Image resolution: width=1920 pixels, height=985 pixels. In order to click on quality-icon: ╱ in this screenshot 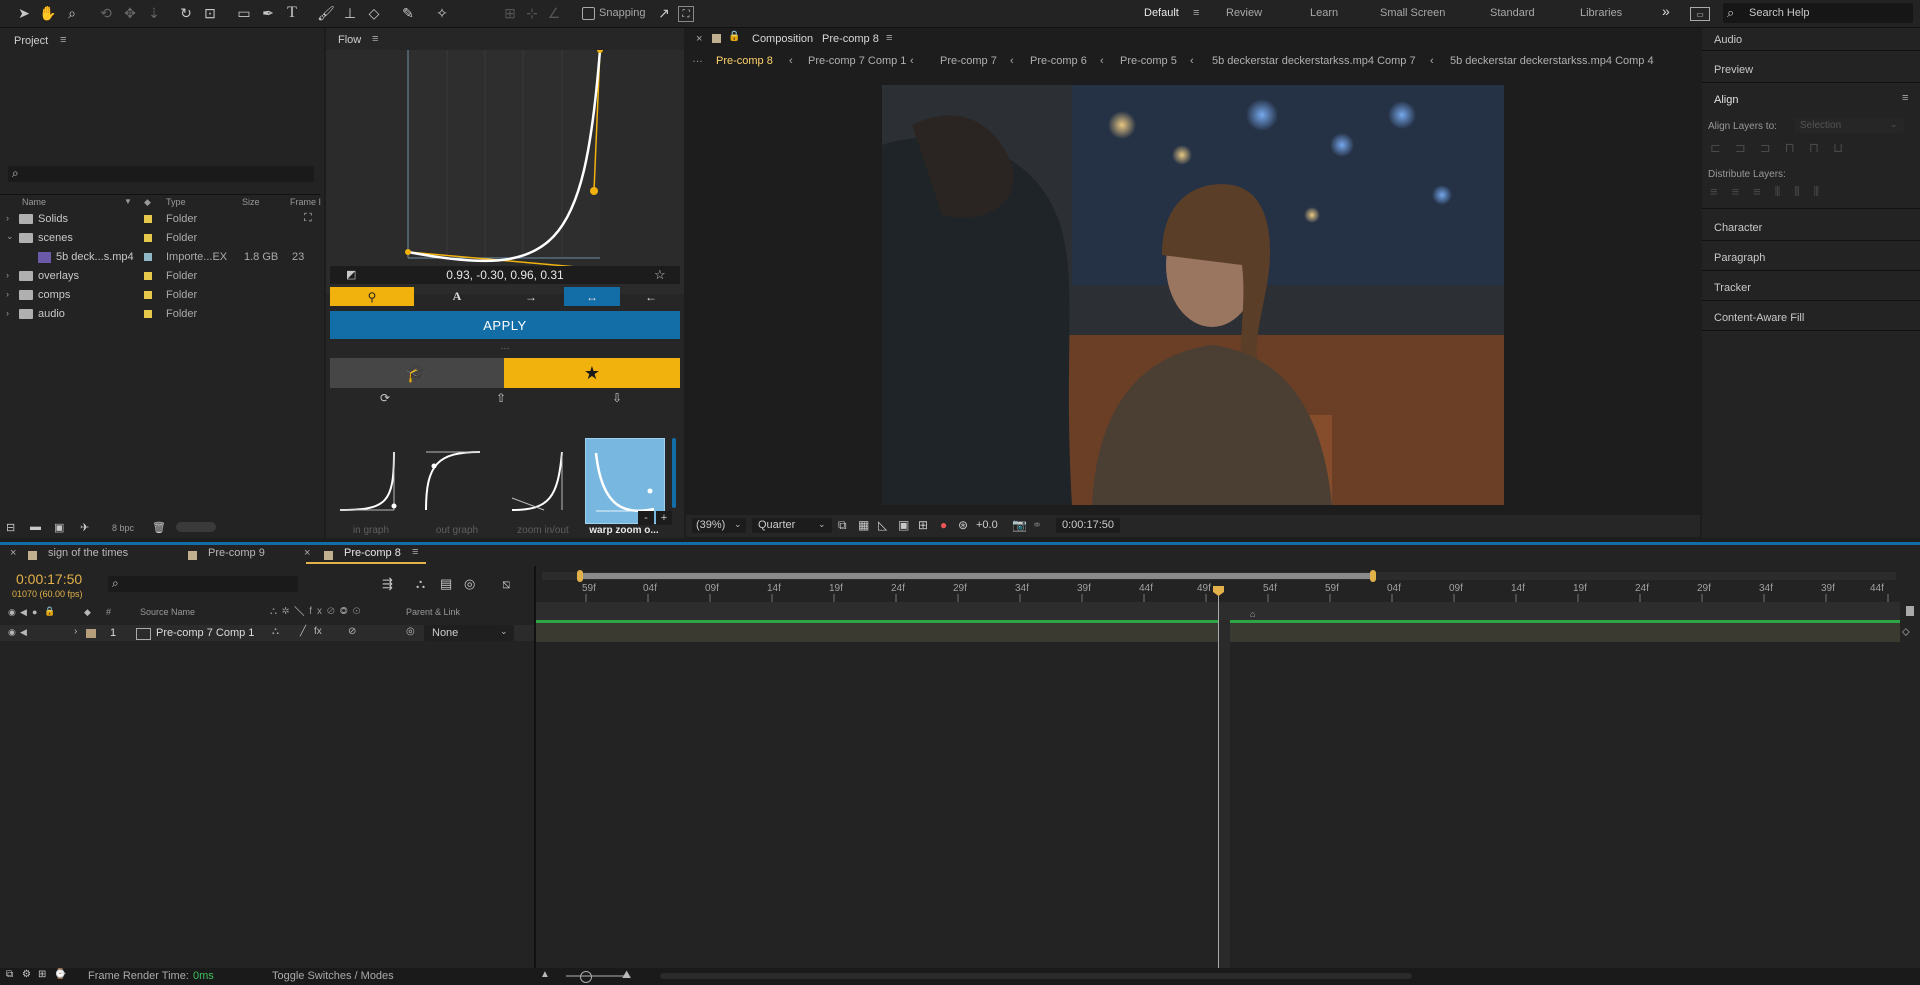, I will do `click(303, 631)`.